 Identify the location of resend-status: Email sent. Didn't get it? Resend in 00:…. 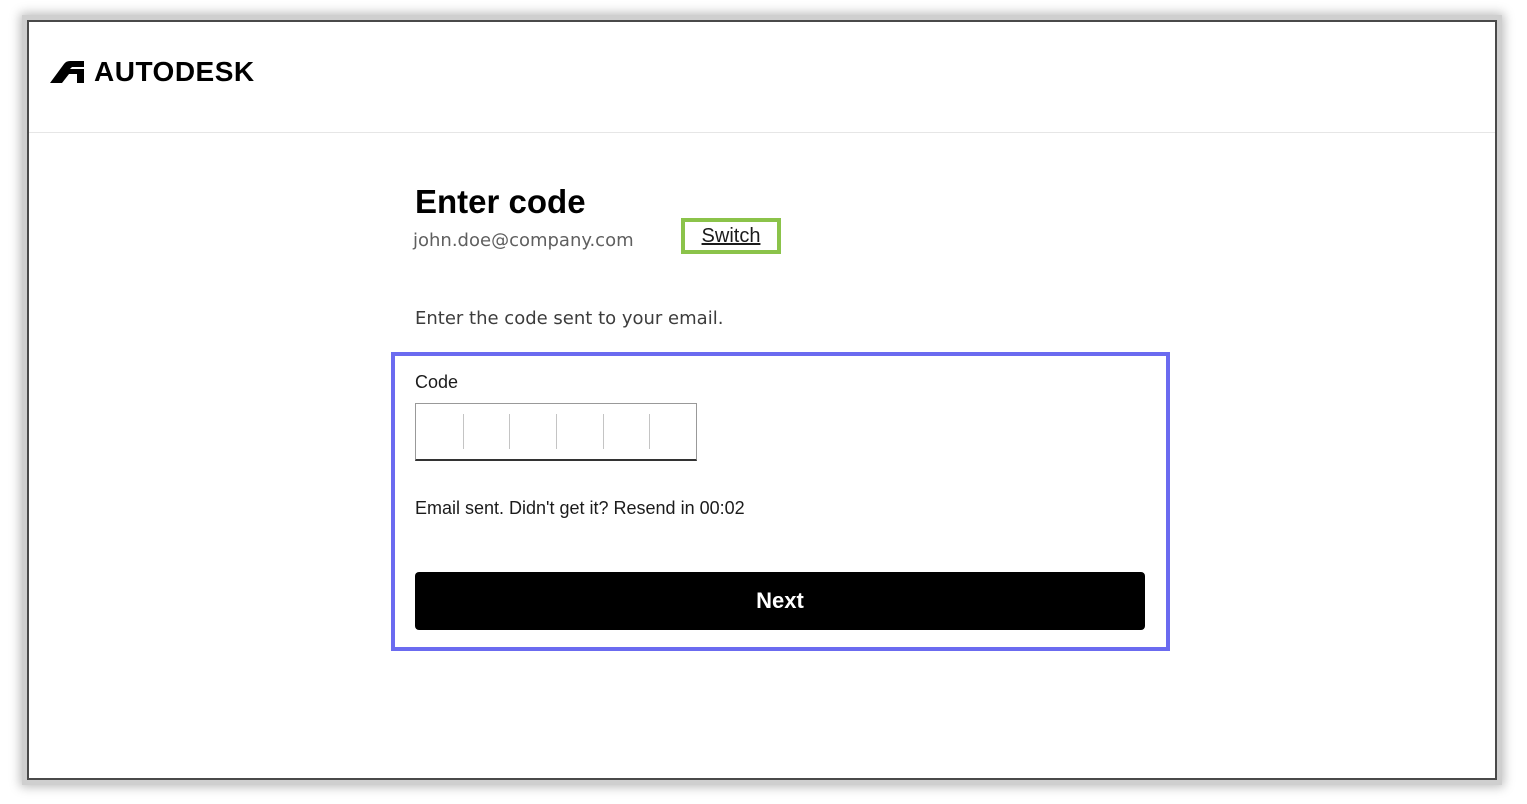
(580, 508).